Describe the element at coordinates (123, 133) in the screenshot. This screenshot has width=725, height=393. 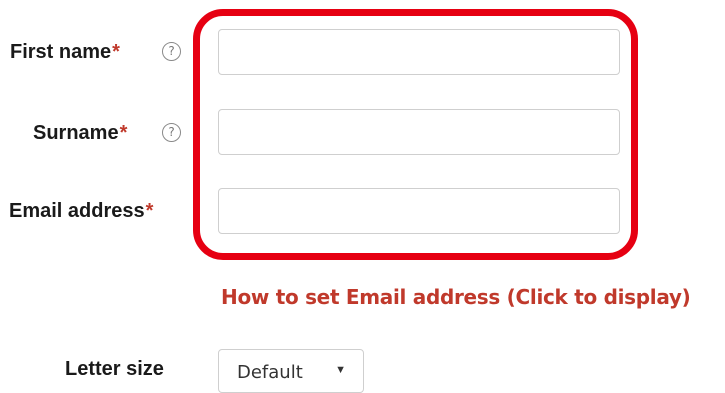
I see `surname-required-mark: *` at that location.